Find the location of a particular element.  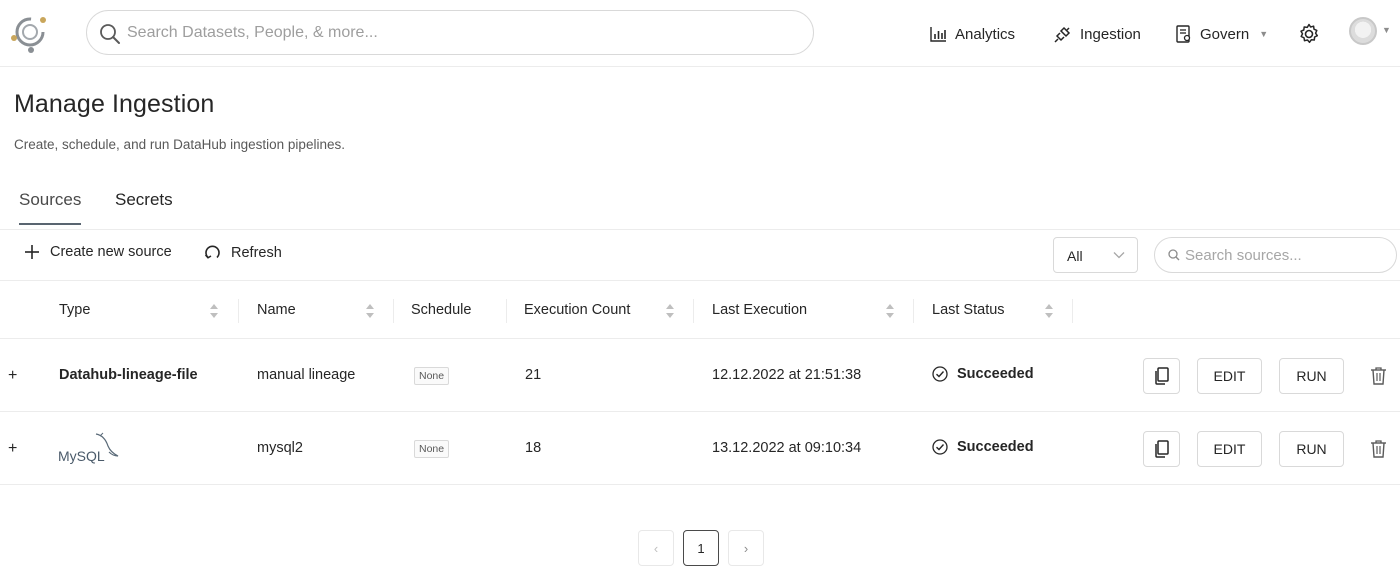

last-execution: 13.12.2022 at 09:10:34 is located at coordinates (787, 448).